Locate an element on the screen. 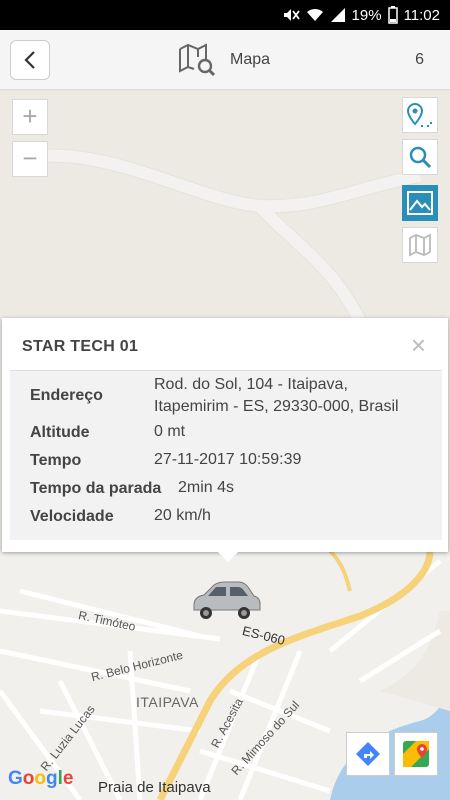  chevron-left-icon is located at coordinates (29, 60).